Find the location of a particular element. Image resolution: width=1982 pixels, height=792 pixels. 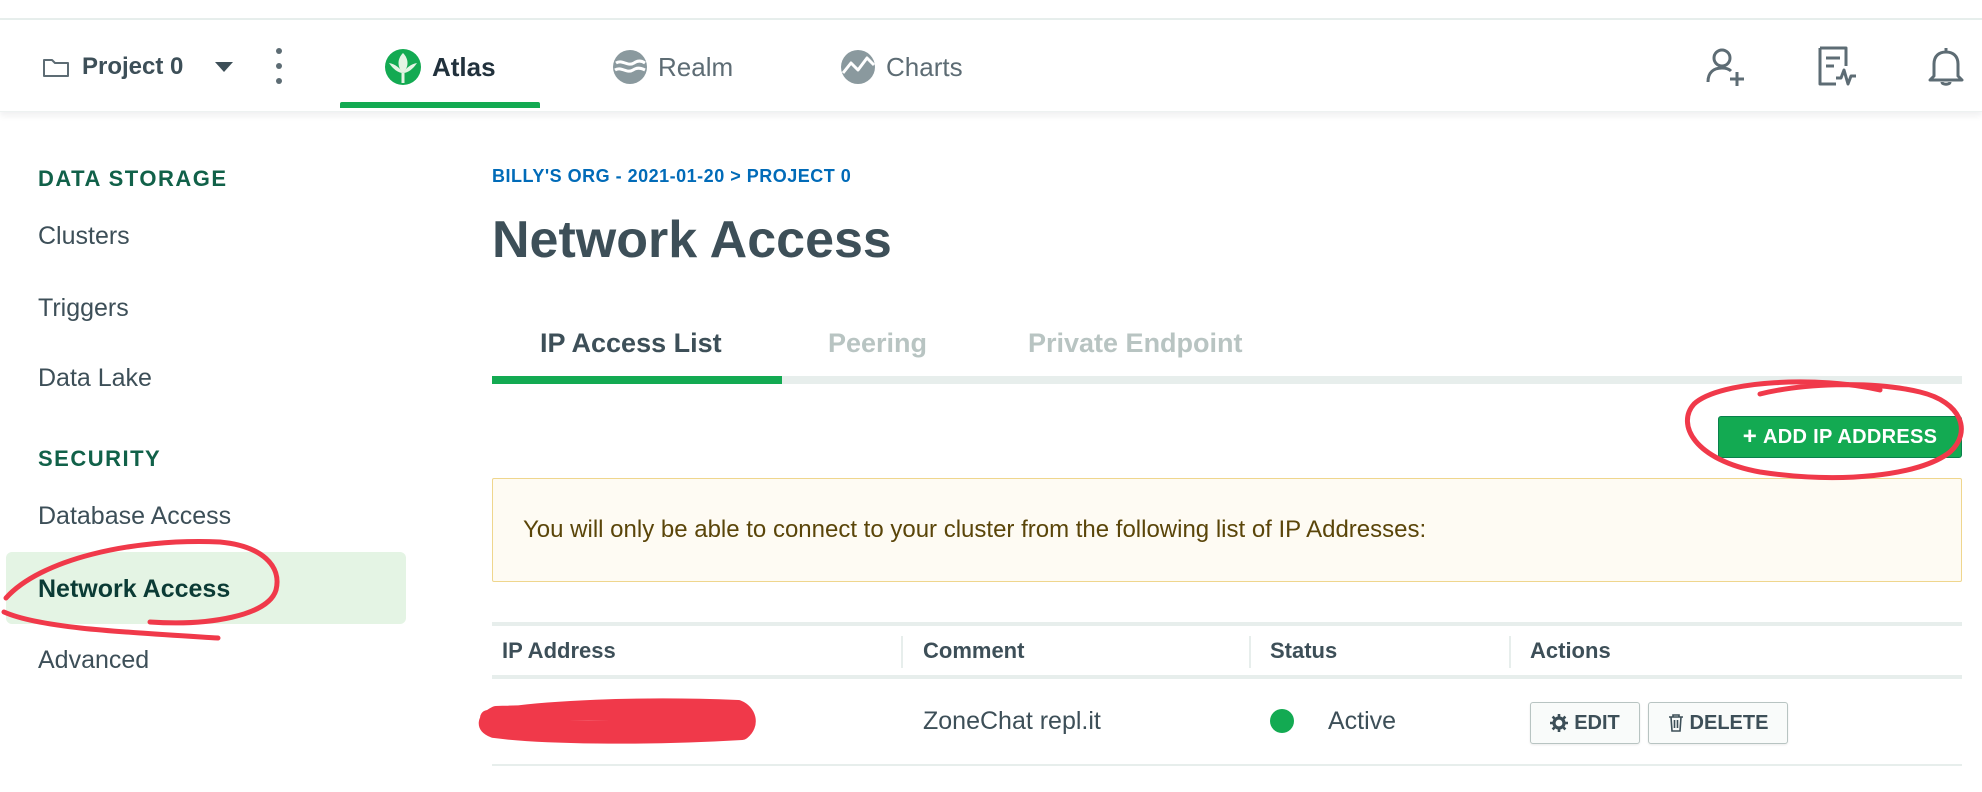

sidebar-item-clusters: Clusters is located at coordinates (84, 236).